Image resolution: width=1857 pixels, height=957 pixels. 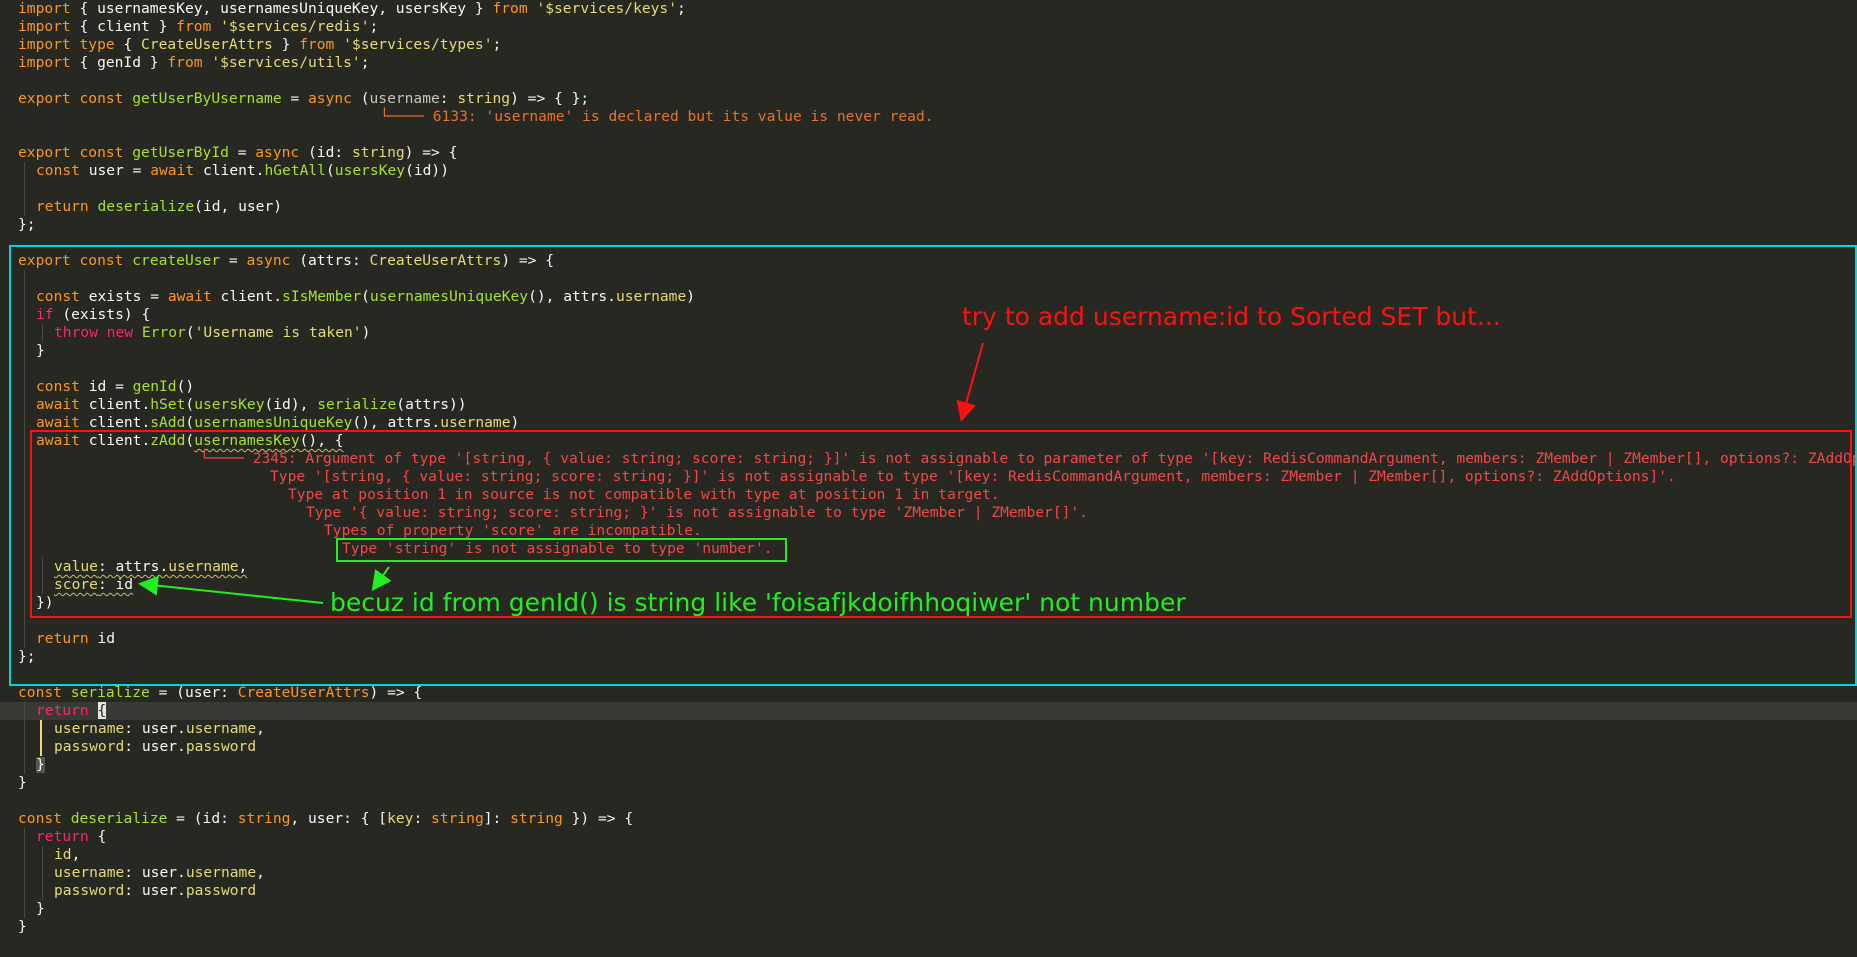 I want to click on type-mismatch-highlight-box, so click(x=561, y=550).